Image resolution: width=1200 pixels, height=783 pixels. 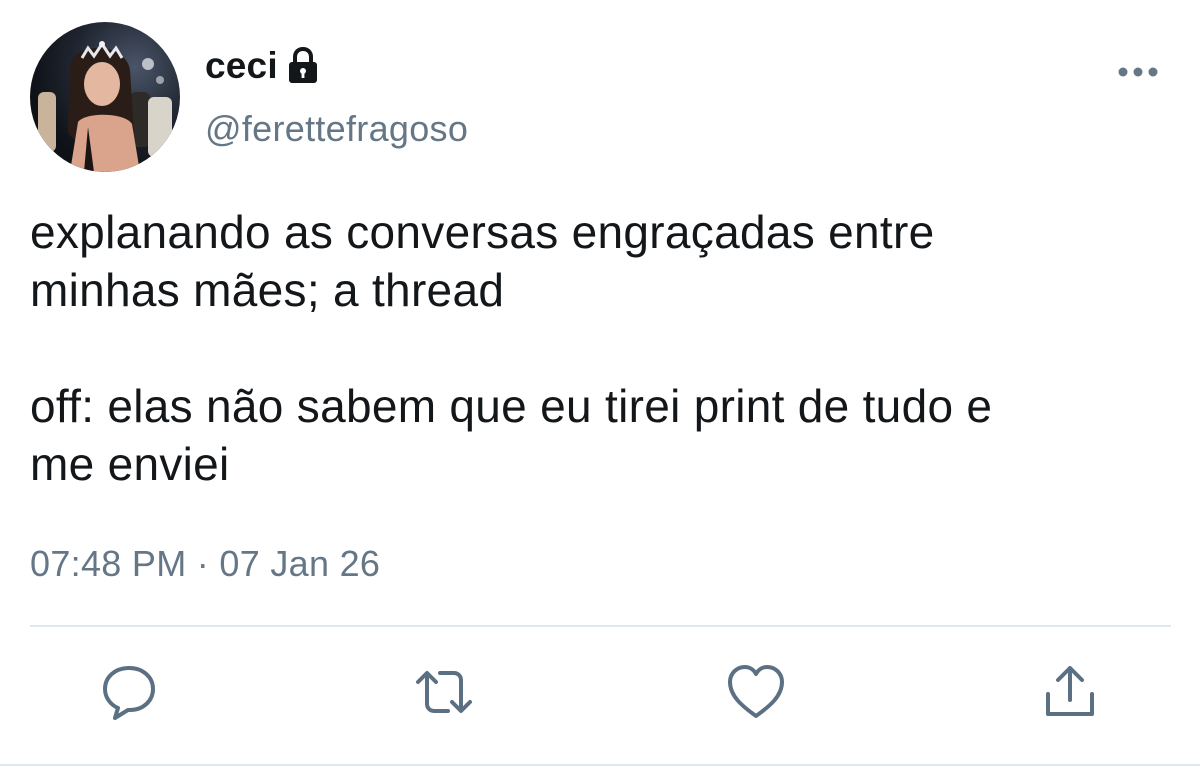 I want to click on reply-icon, so click(x=129, y=693).